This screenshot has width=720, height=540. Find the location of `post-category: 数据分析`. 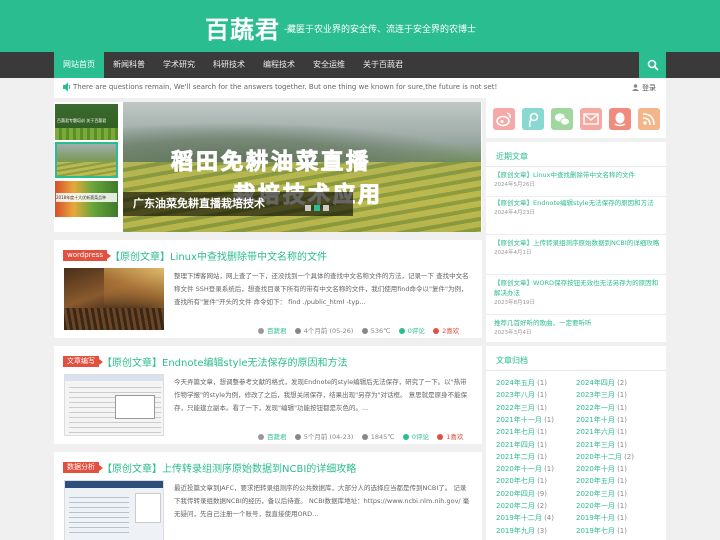

post-category: 数据分析 is located at coordinates (83, 467).